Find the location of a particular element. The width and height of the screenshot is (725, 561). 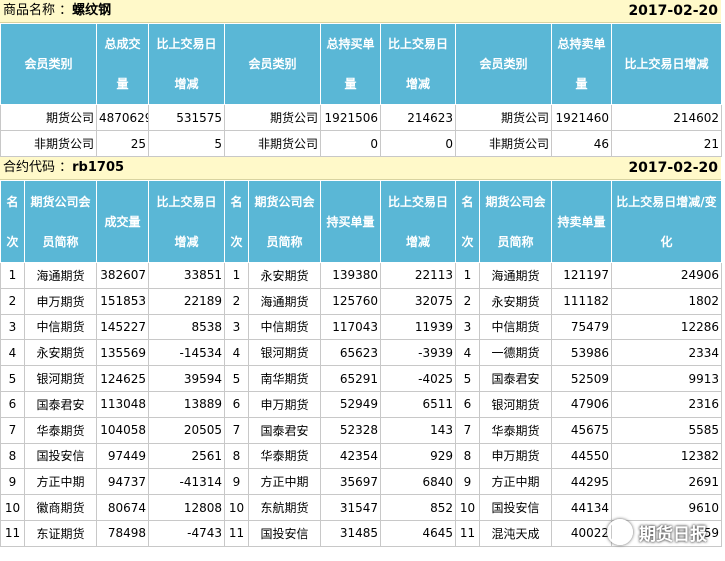

summary-cell: 非期货公司 is located at coordinates (48, 143).